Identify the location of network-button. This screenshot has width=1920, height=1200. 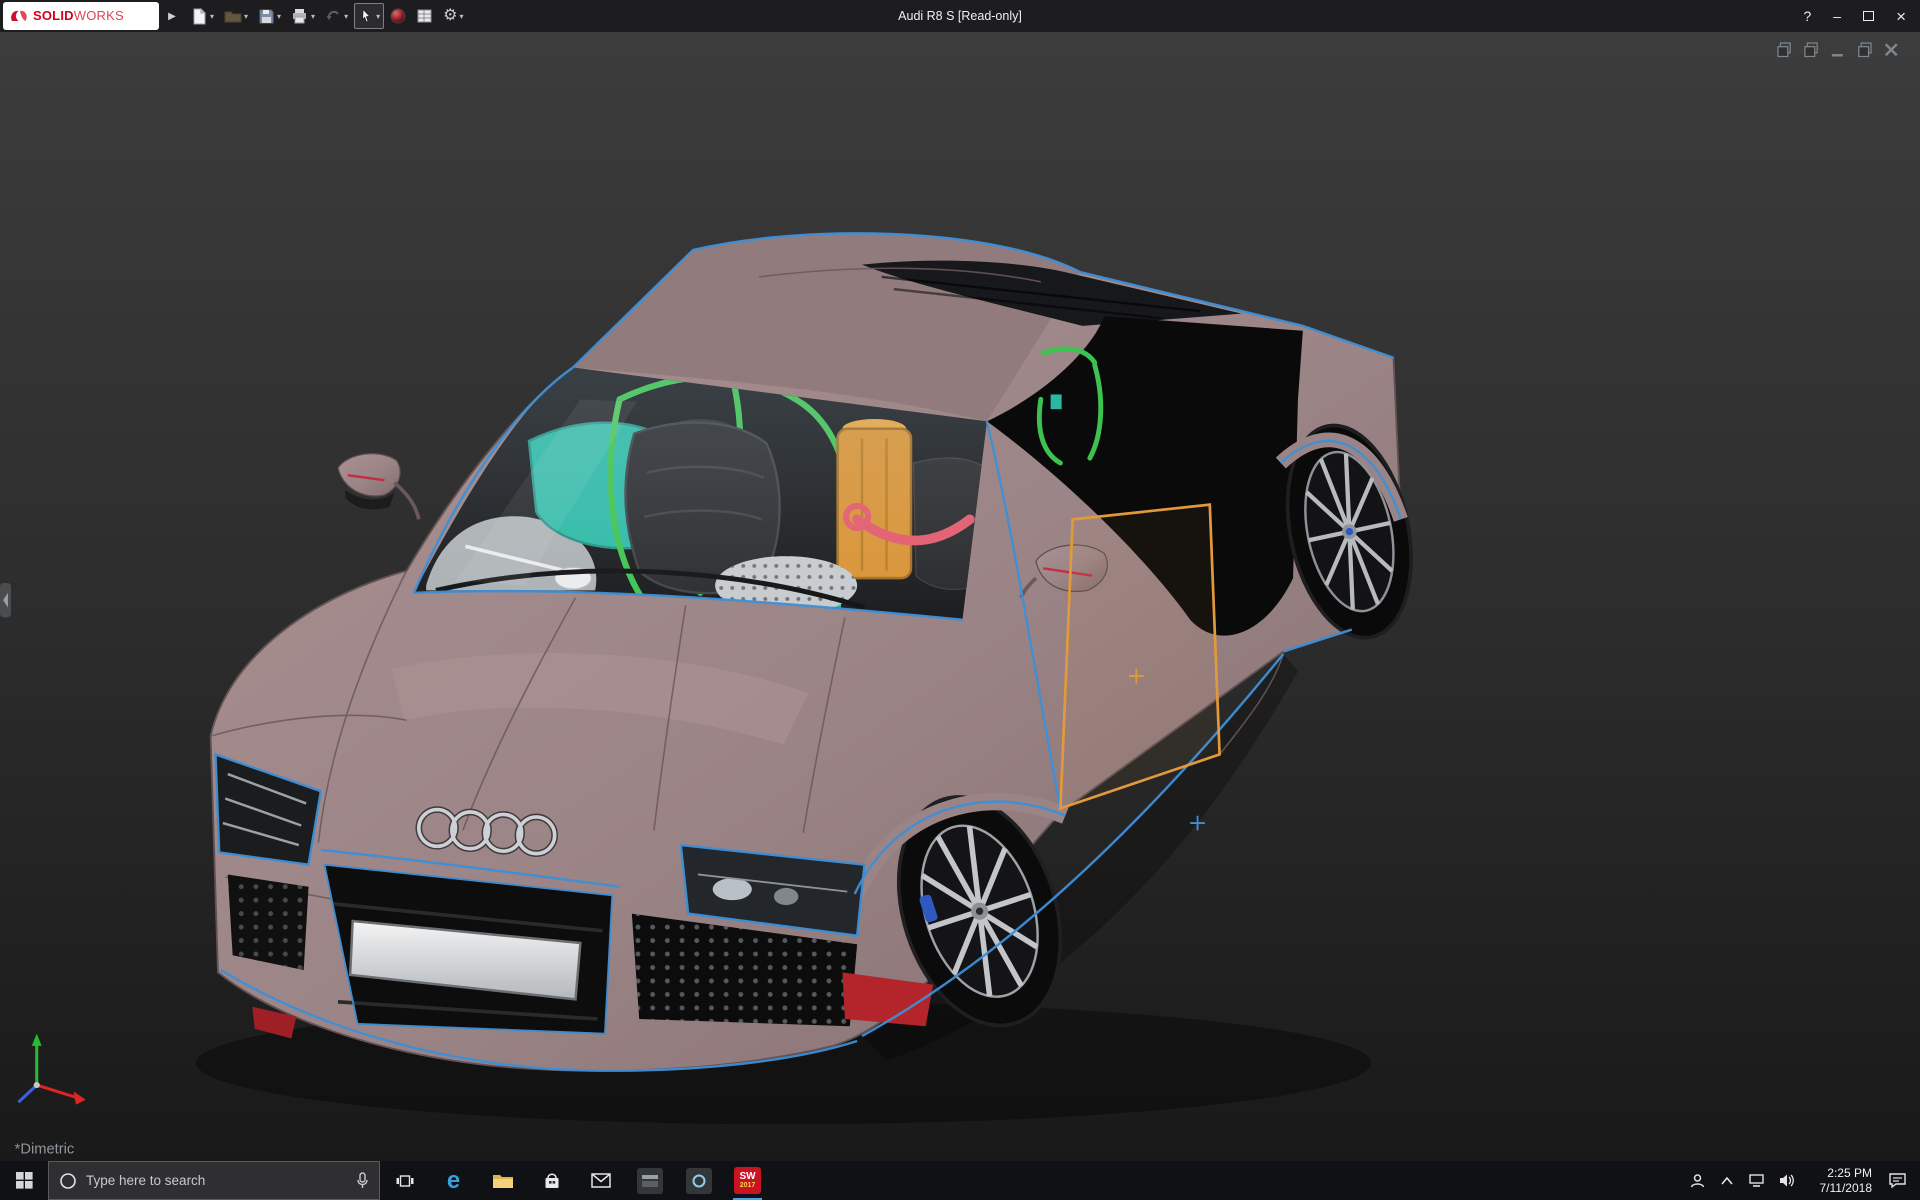
(1757, 1180).